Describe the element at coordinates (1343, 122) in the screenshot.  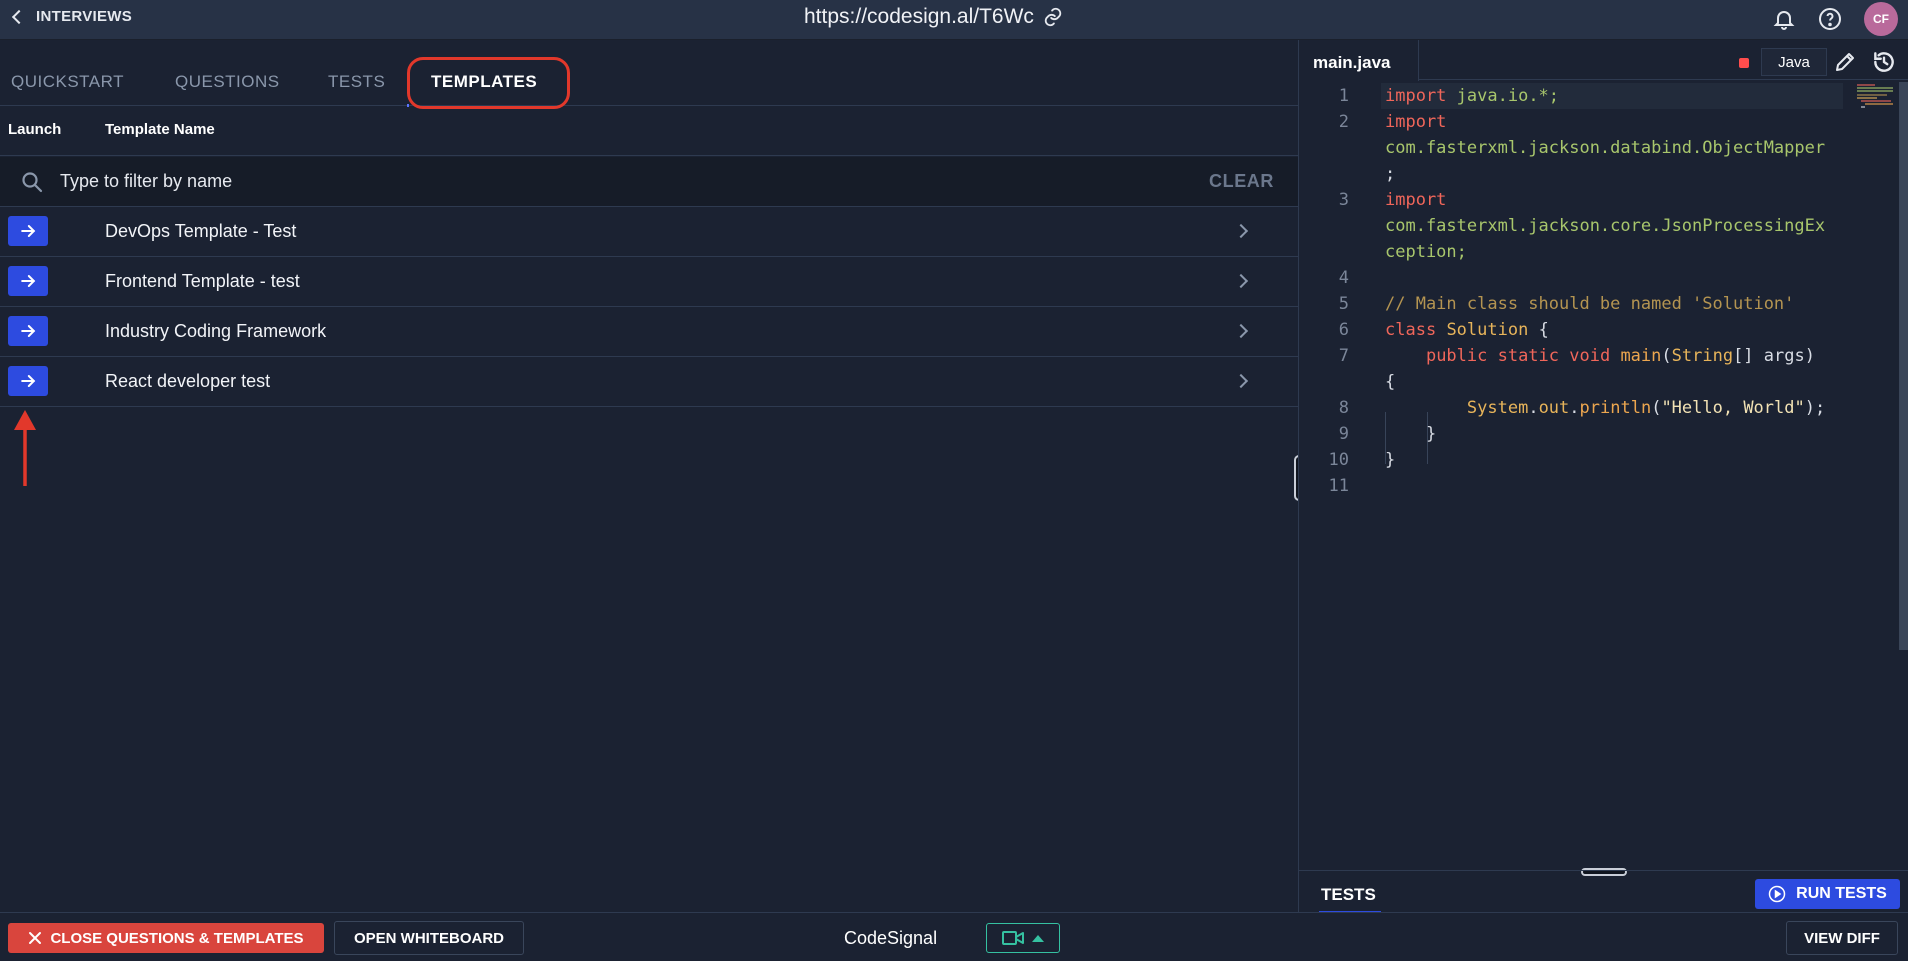
I see `line-number: 2` at that location.